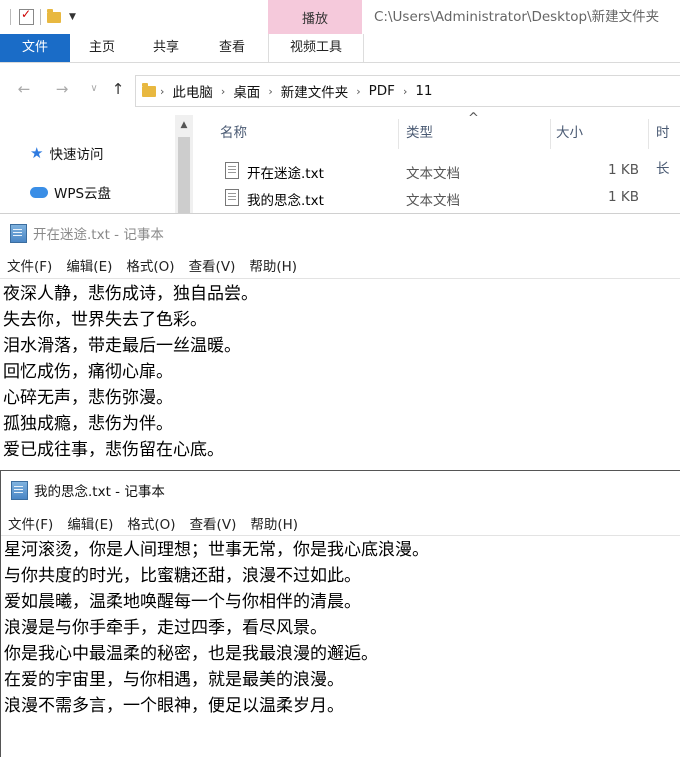 The width and height of the screenshot is (680, 757). Describe the element at coordinates (517, 17) in the screenshot. I see `window-title-path: C:\Users\Administrator\Desktop\新建文件夹` at that location.